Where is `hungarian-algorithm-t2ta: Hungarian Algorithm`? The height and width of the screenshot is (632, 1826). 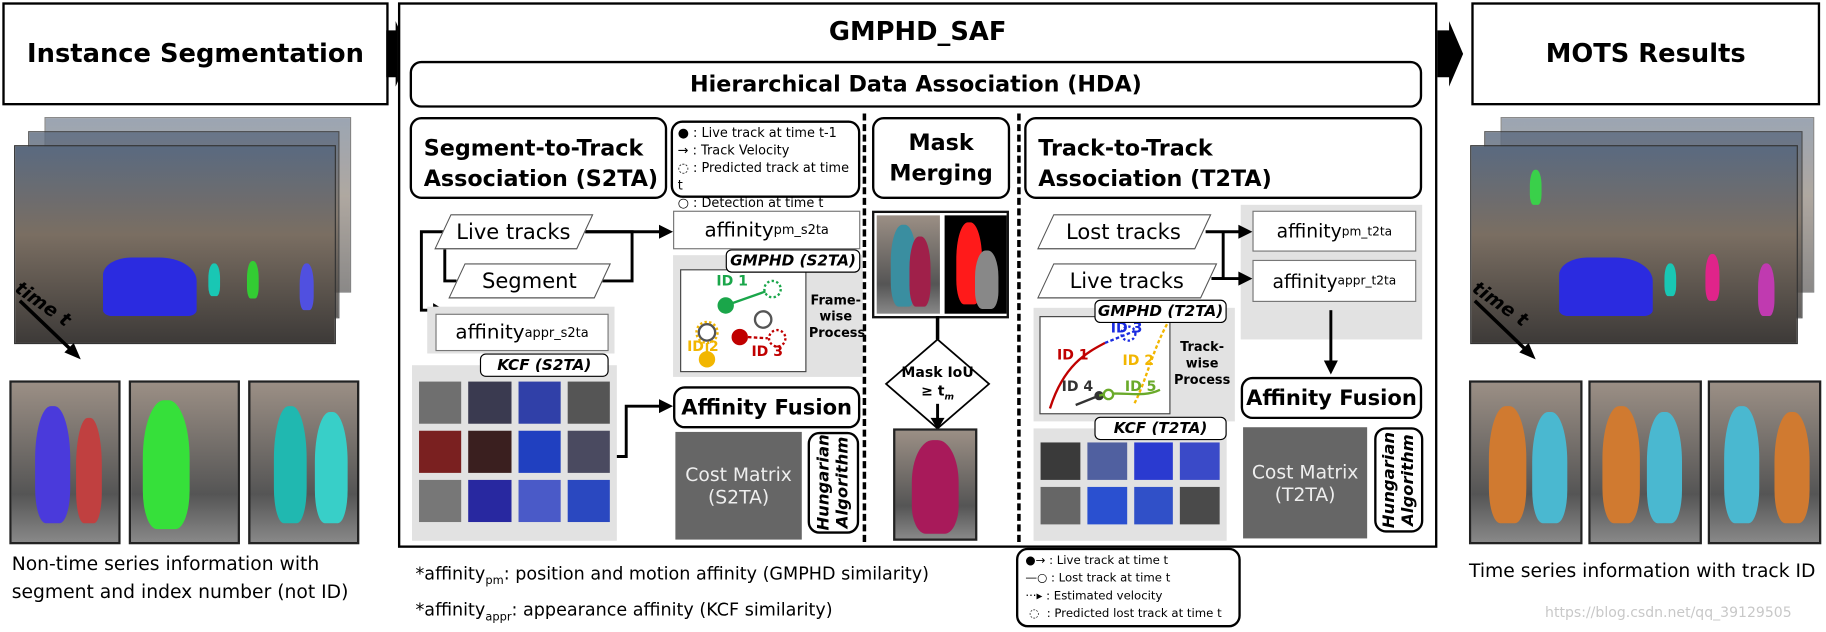
hungarian-algorithm-t2ta: Hungarian Algorithm is located at coordinates (1399, 480).